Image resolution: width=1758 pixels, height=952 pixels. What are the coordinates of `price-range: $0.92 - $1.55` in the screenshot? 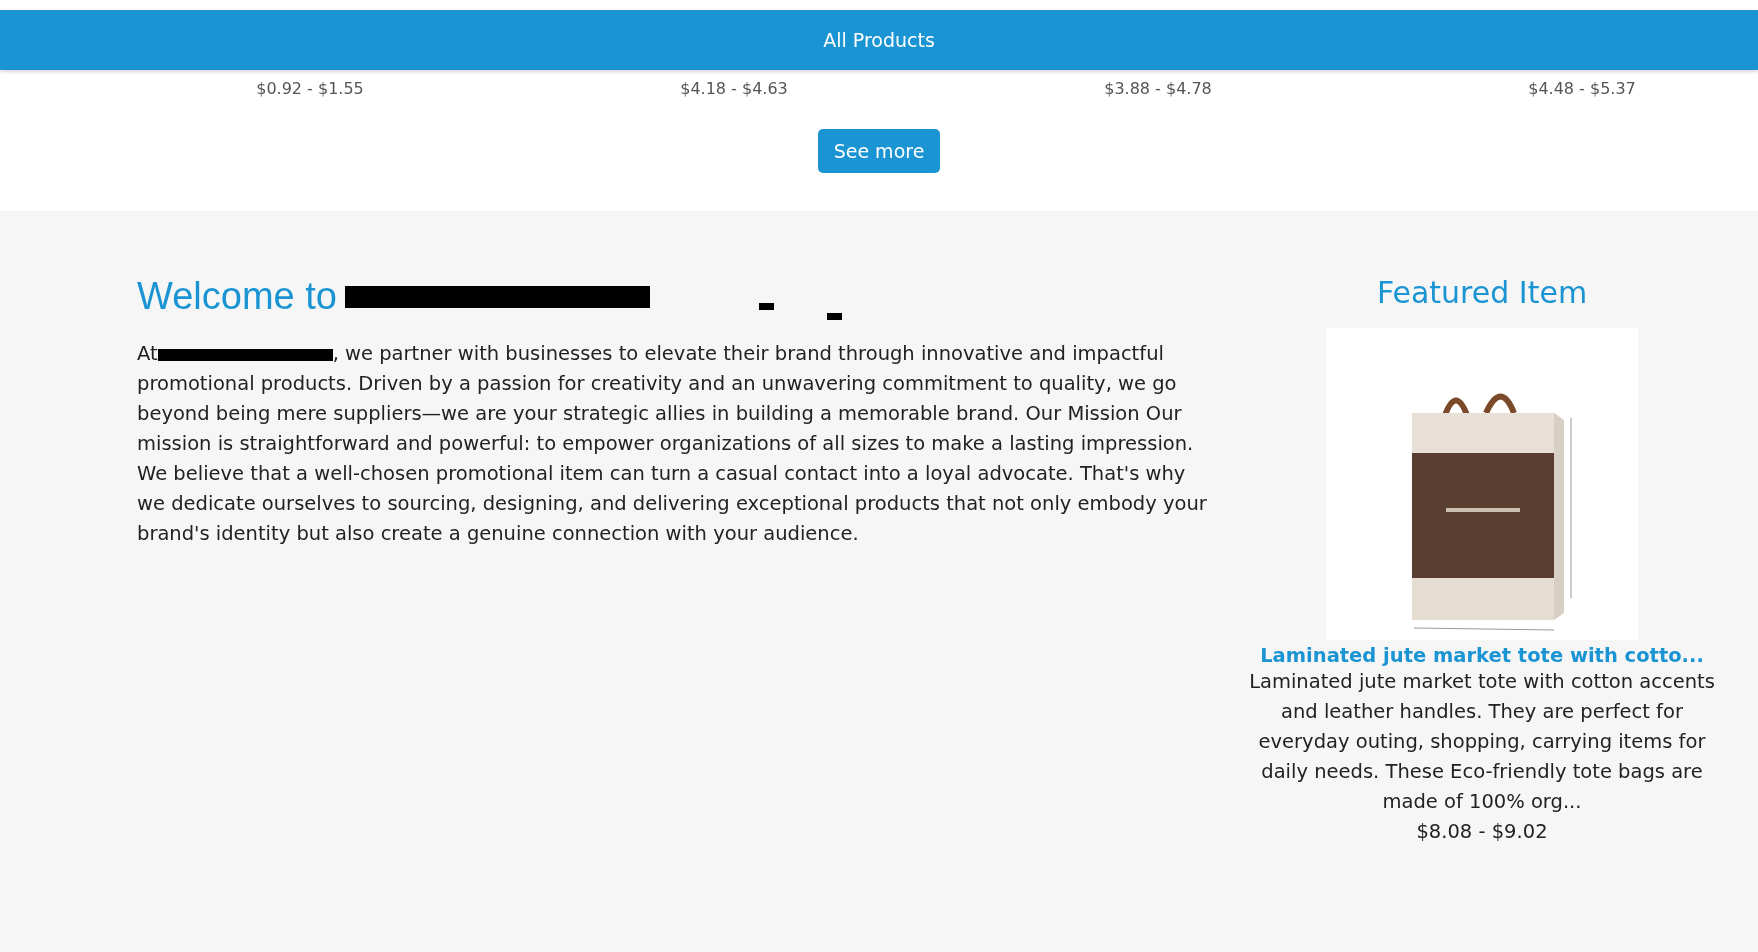 It's located at (310, 88).